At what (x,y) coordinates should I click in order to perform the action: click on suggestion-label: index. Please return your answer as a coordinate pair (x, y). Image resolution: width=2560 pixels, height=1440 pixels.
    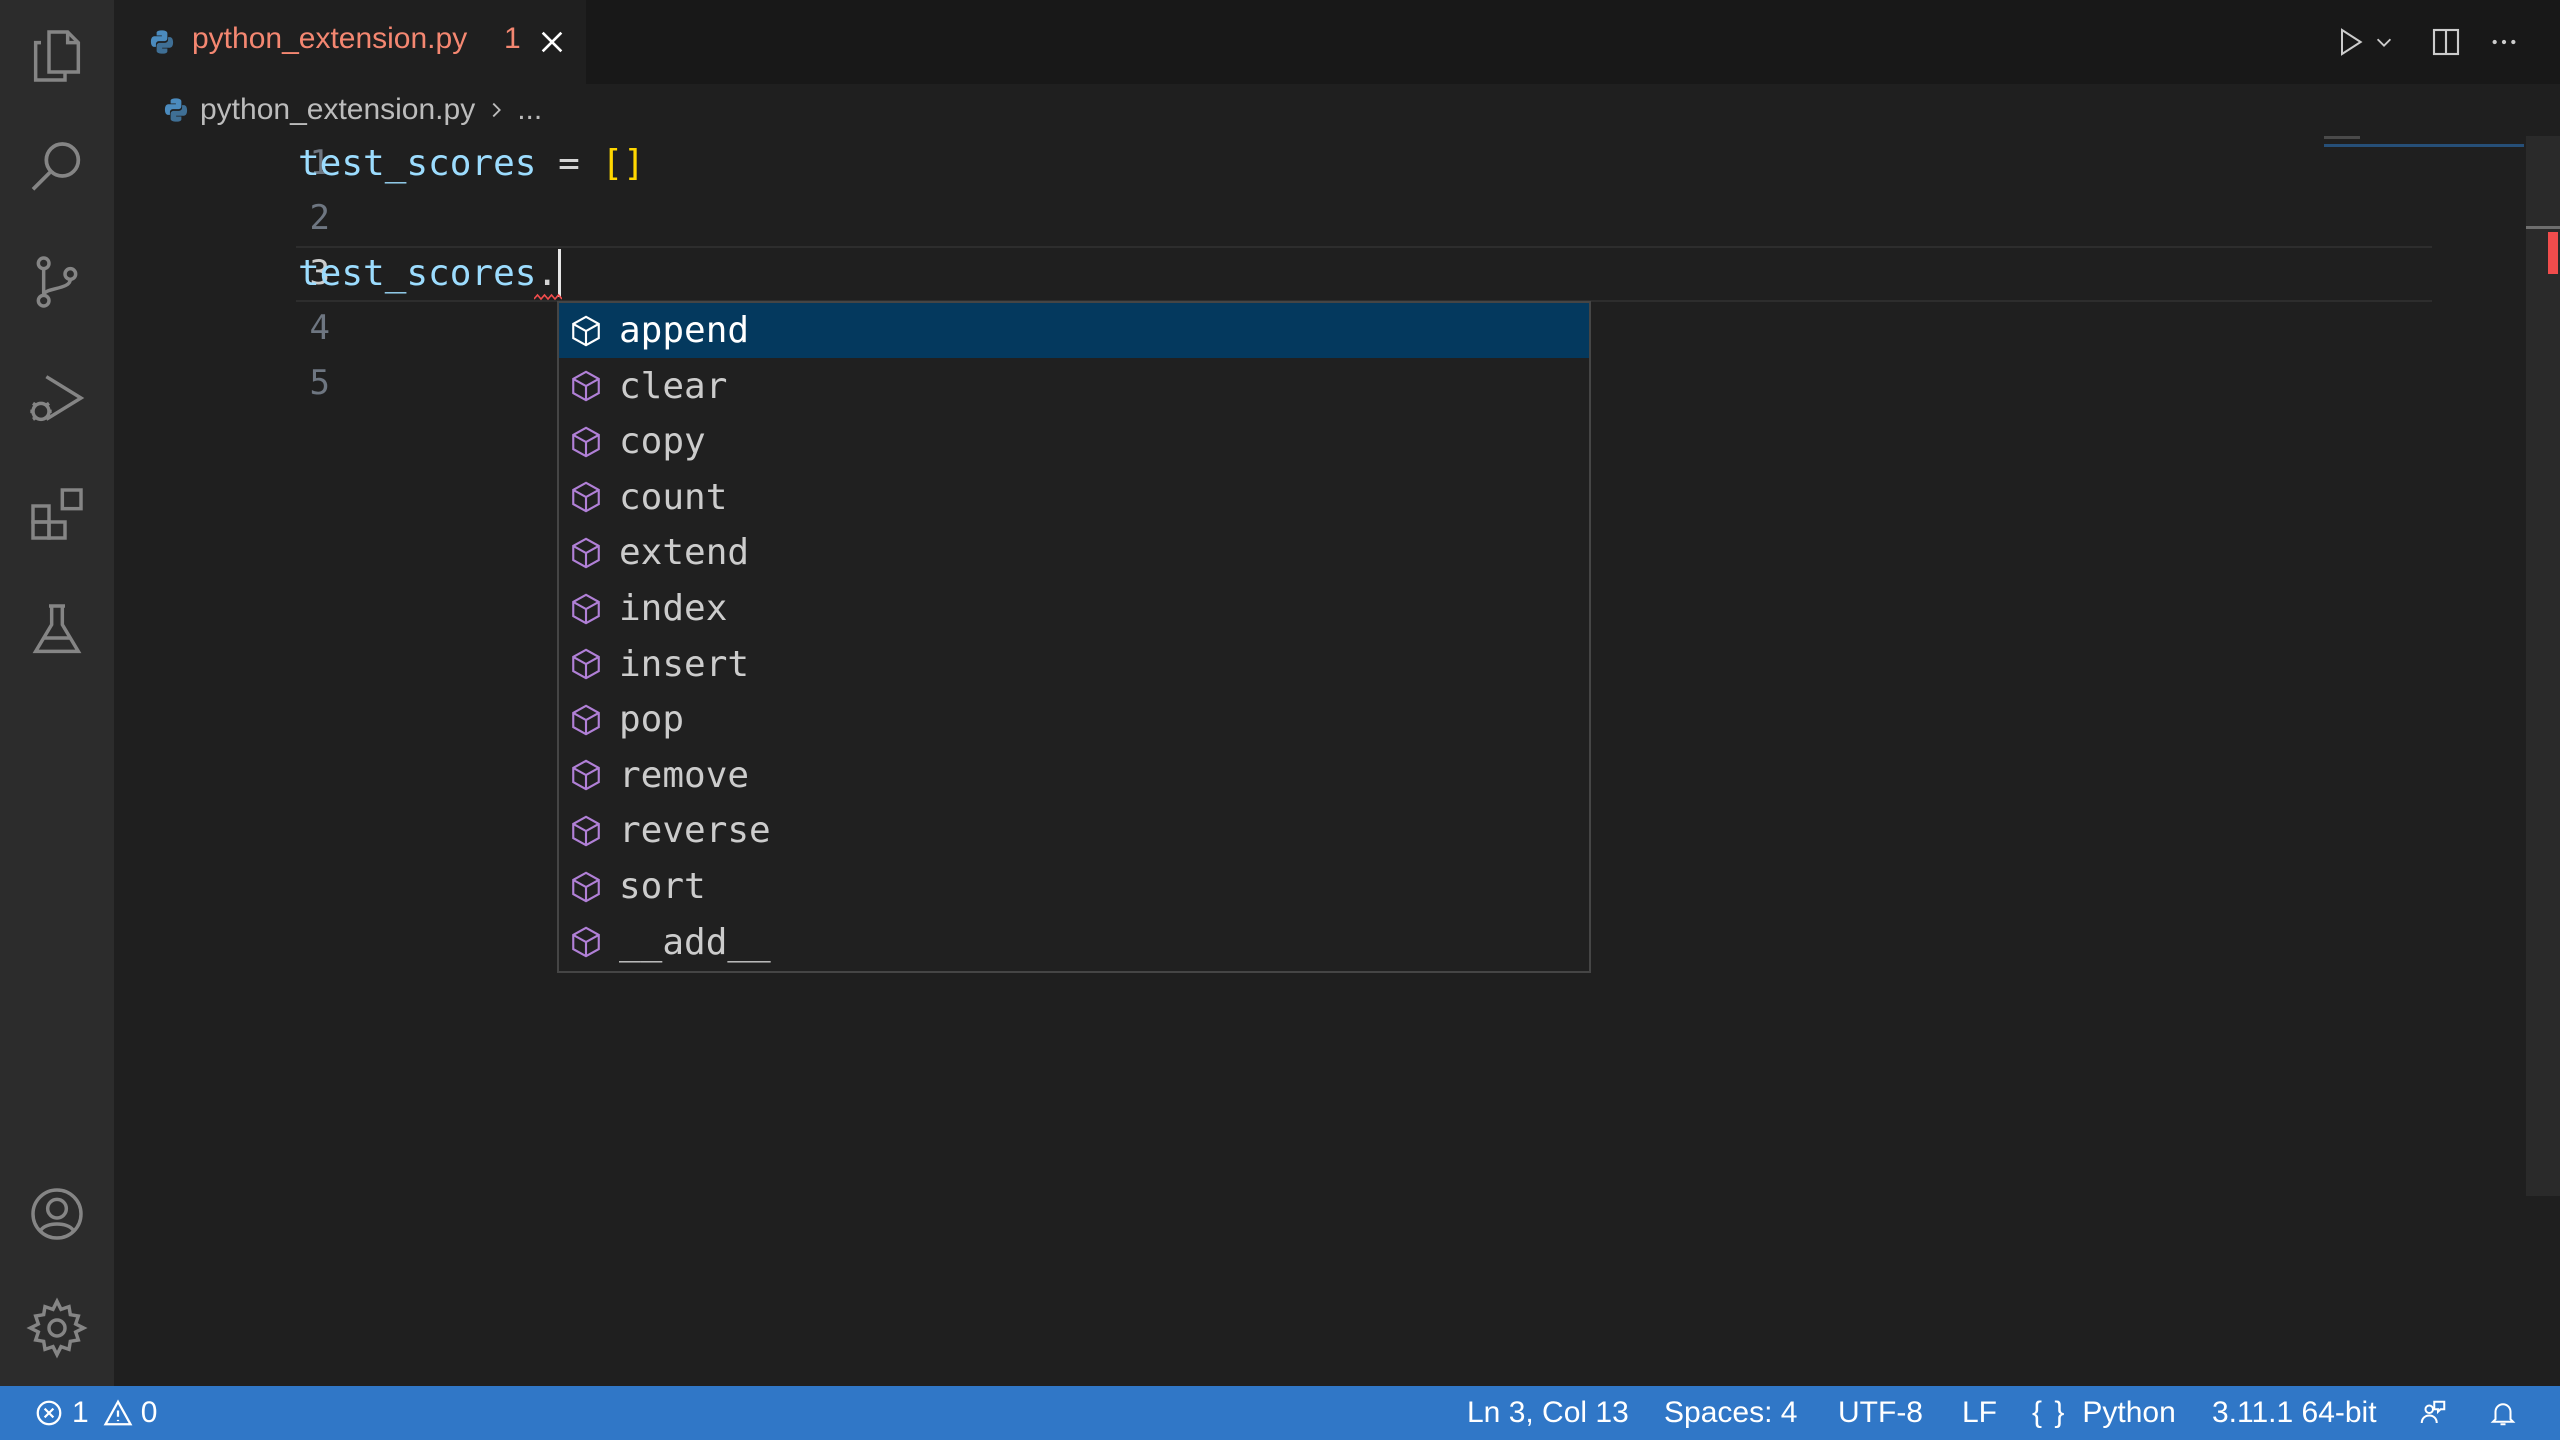
    Looking at the image, I should click on (673, 608).